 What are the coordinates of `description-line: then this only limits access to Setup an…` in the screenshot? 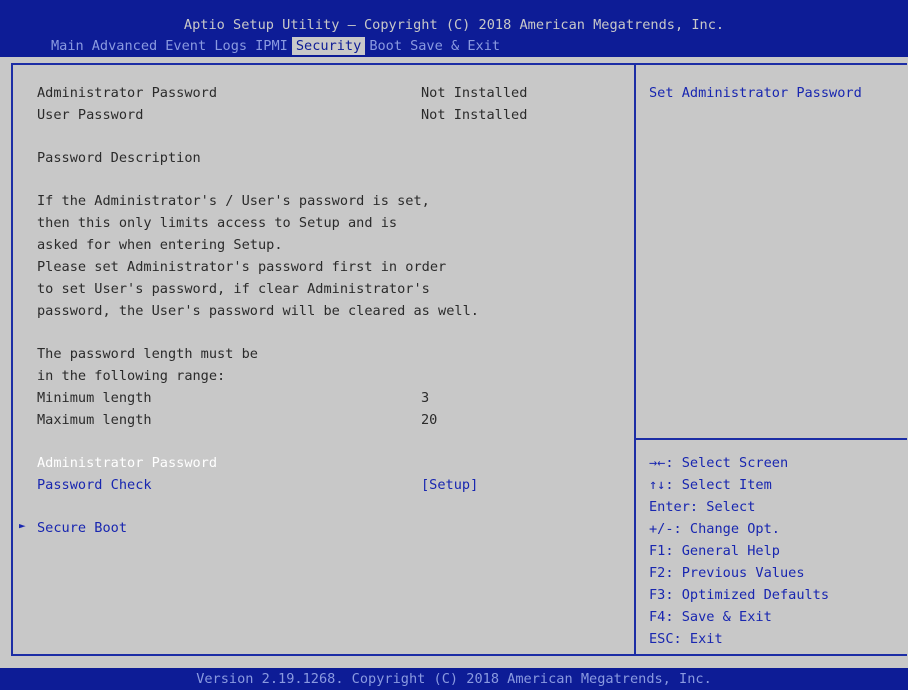 It's located at (217, 223).